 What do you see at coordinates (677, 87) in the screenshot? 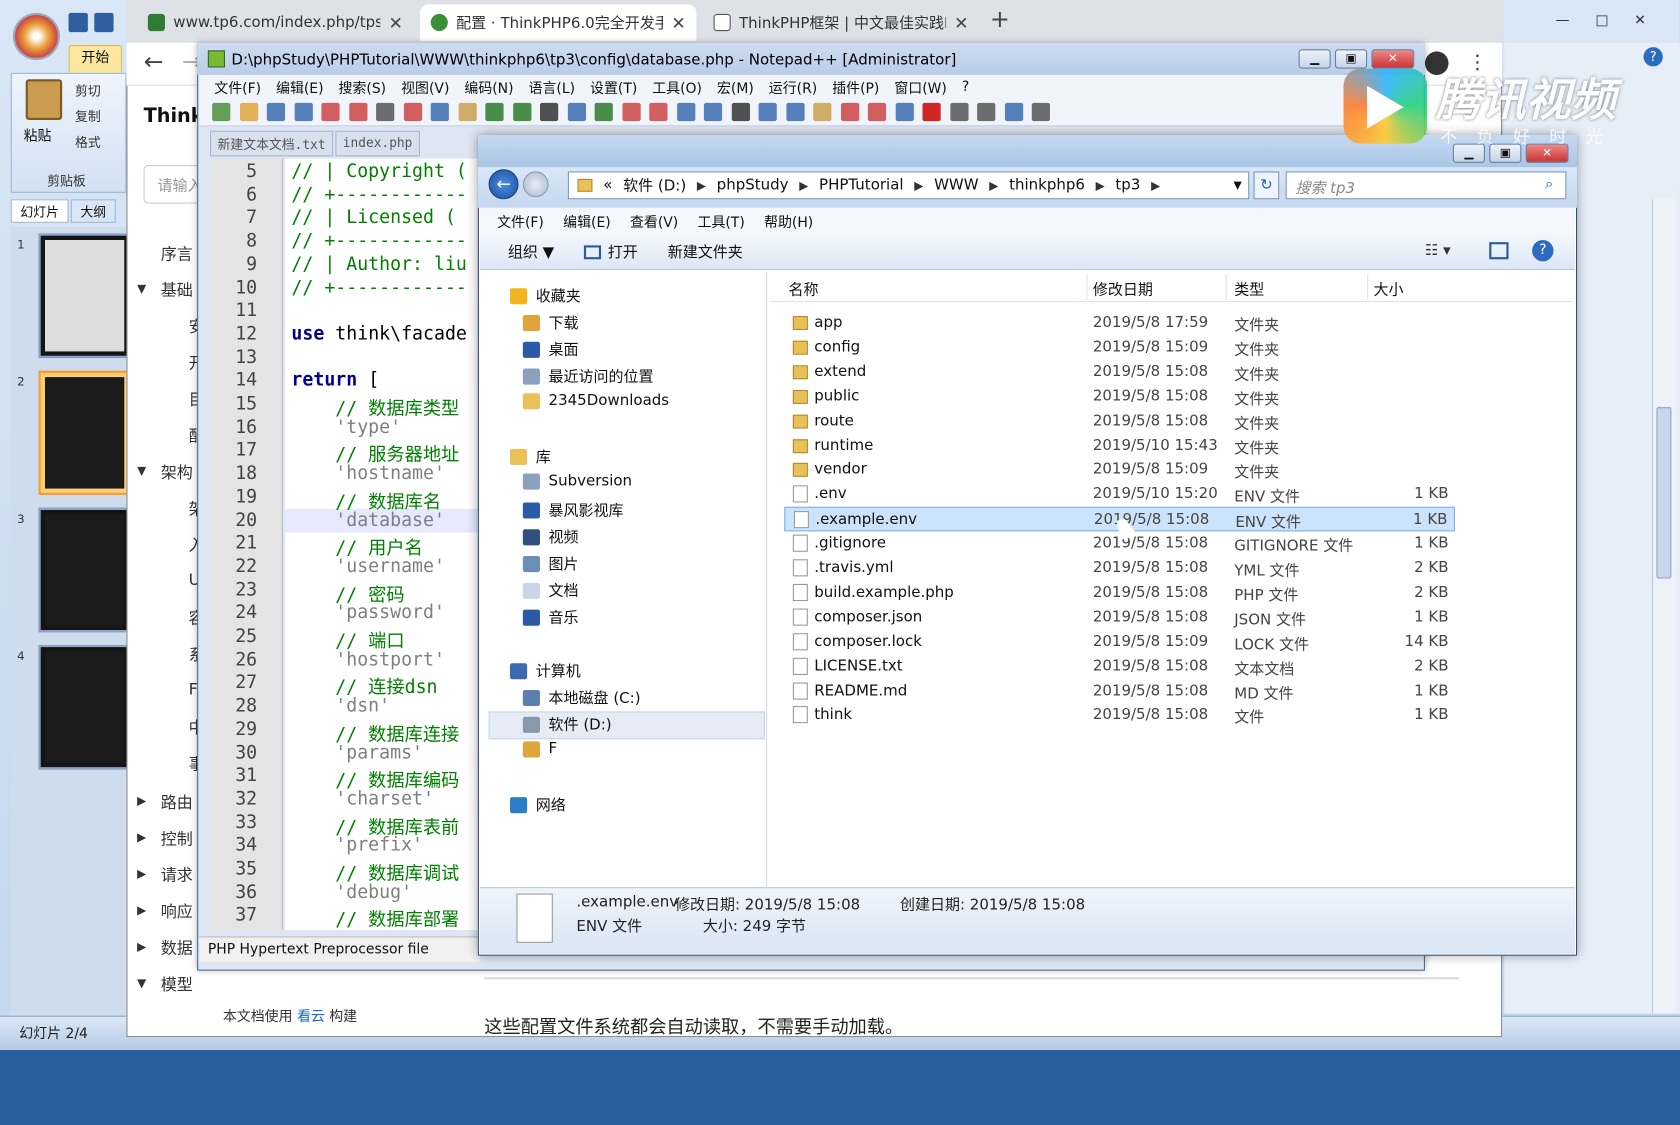
I see `npp-menu-item: 工具(O)` at bounding box center [677, 87].